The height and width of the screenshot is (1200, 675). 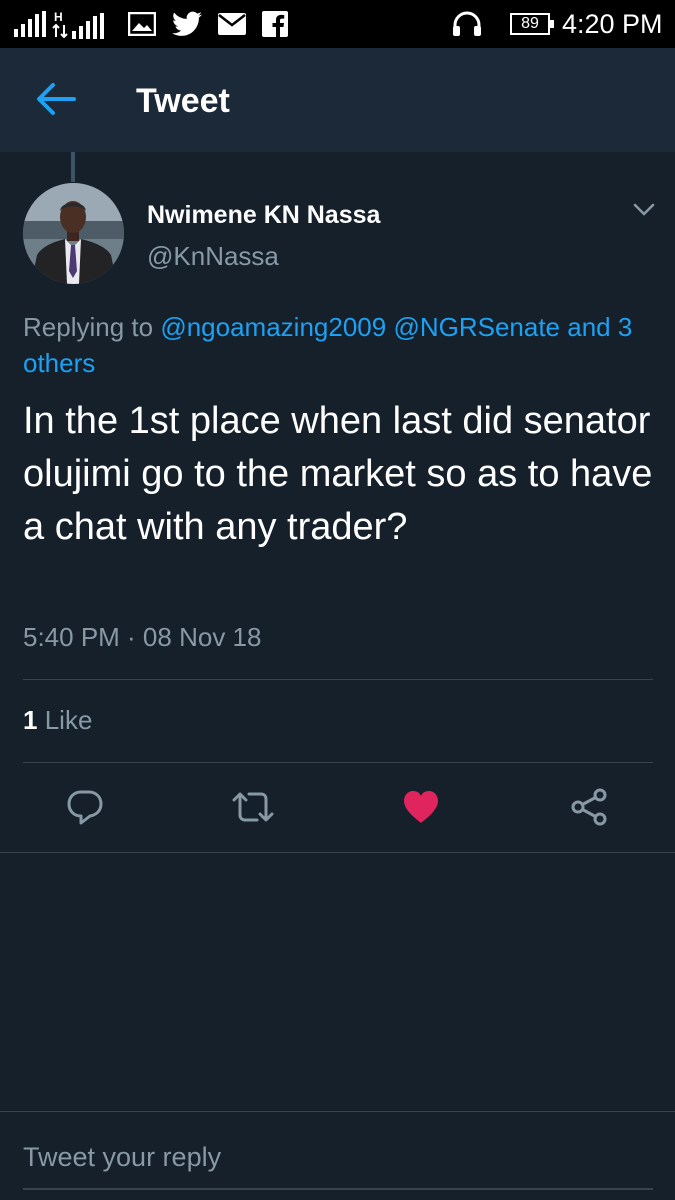 What do you see at coordinates (73, 233) in the screenshot?
I see `avatar` at bounding box center [73, 233].